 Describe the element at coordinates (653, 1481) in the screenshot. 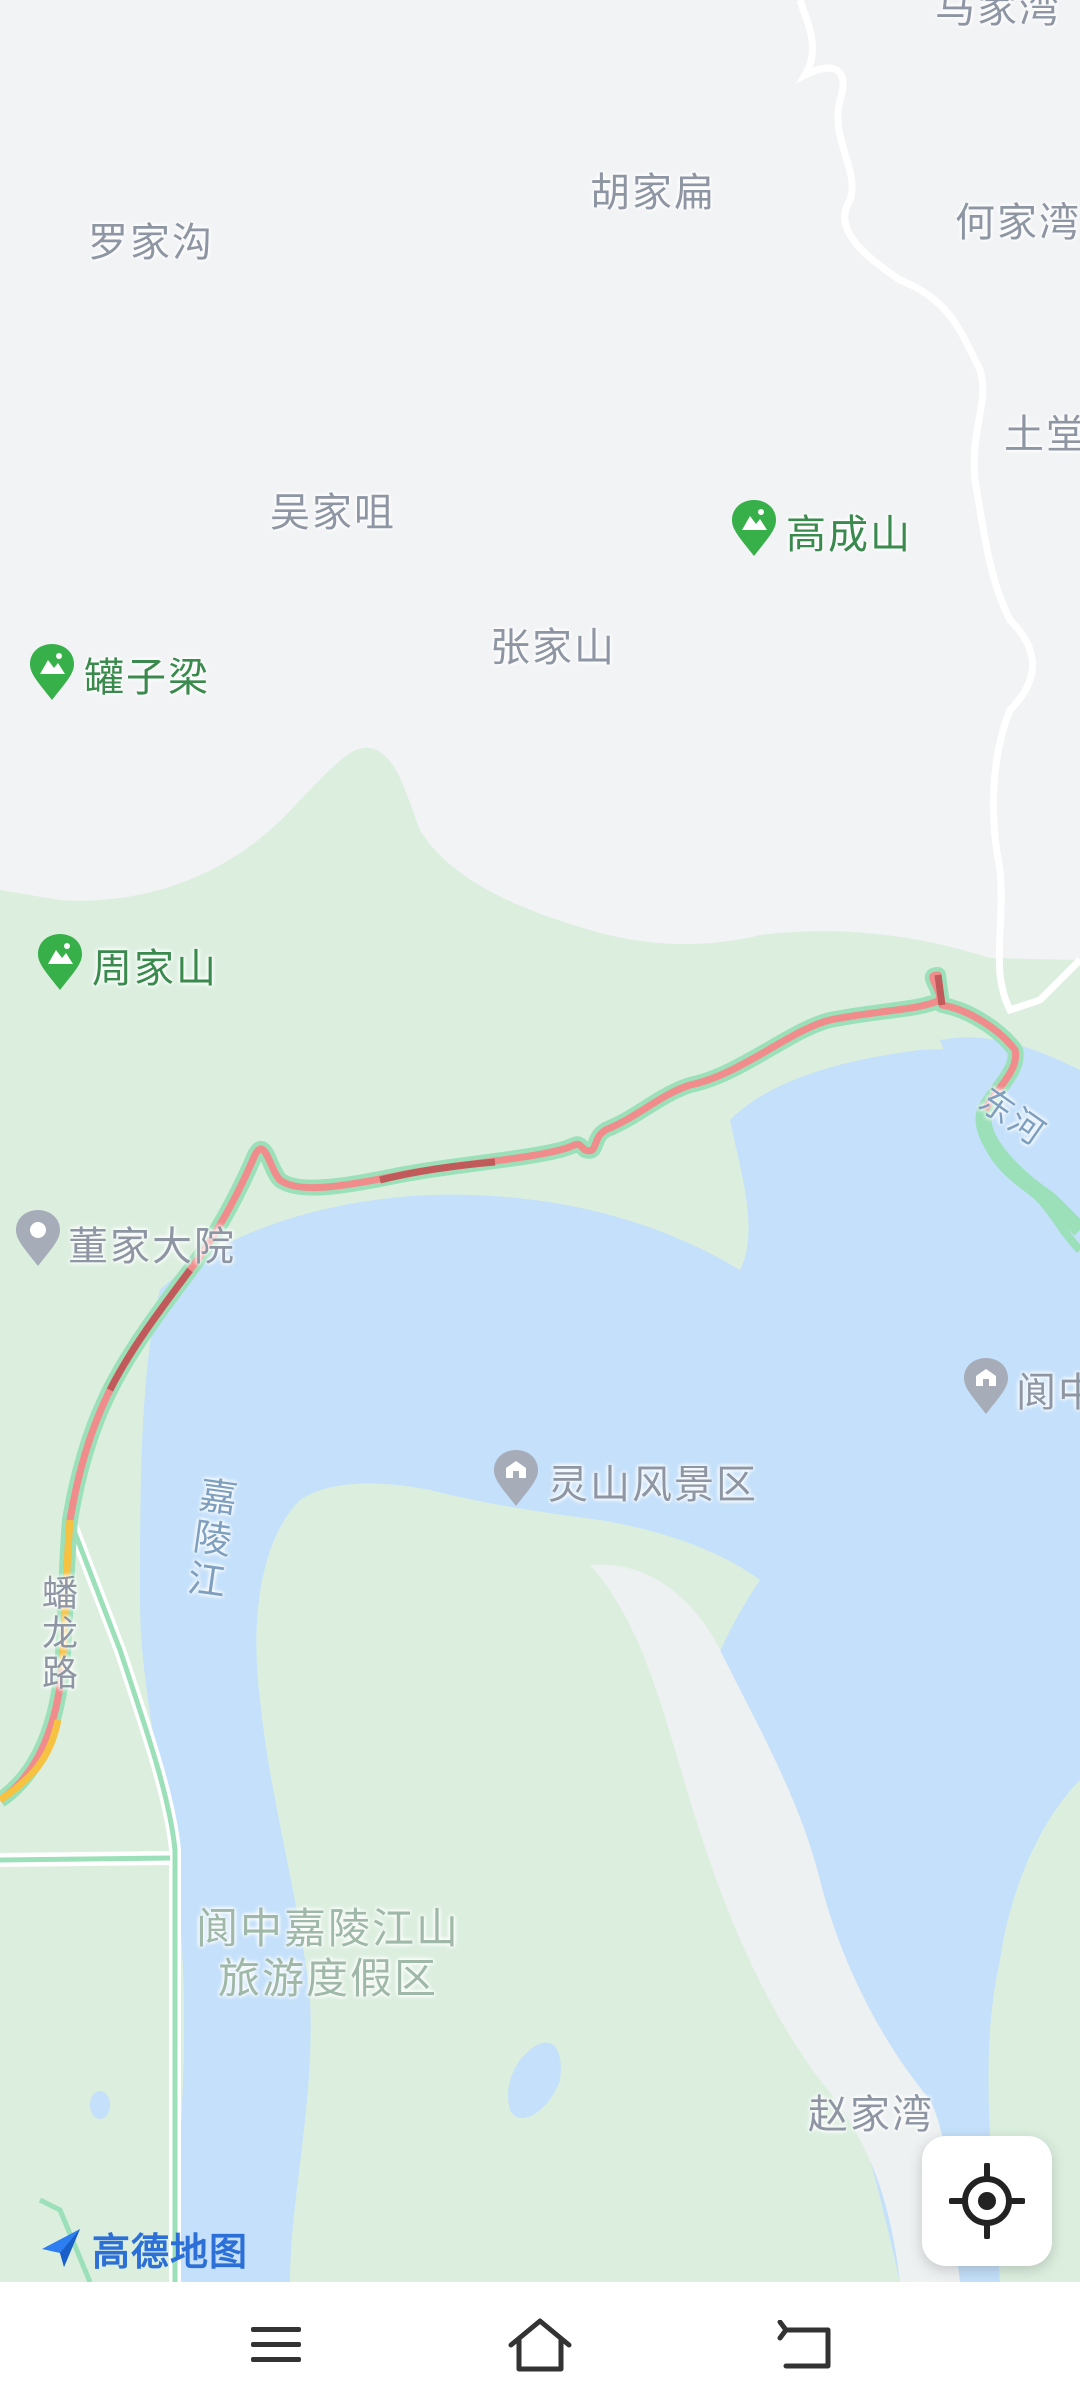

I see `poi-label-lingshan: 灵山风景区` at that location.